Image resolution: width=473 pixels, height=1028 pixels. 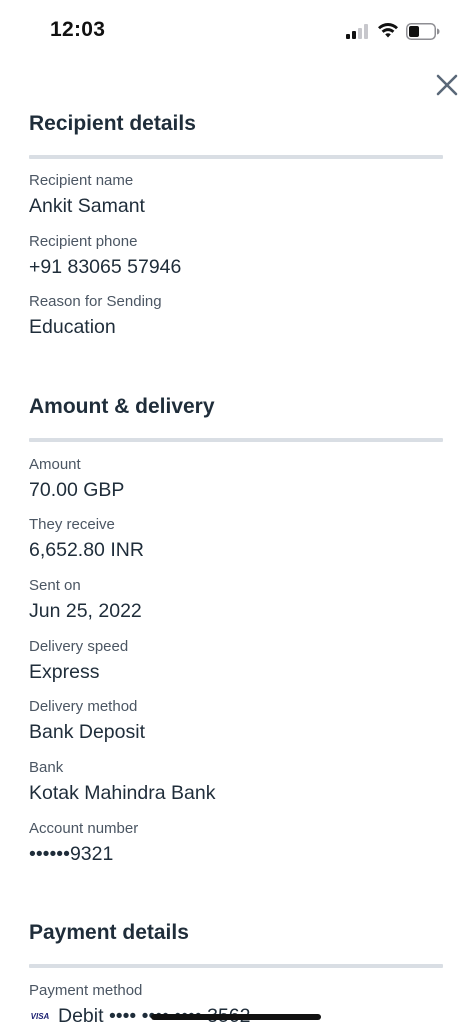 I want to click on payment-section: Payment details, so click(x=236, y=943).